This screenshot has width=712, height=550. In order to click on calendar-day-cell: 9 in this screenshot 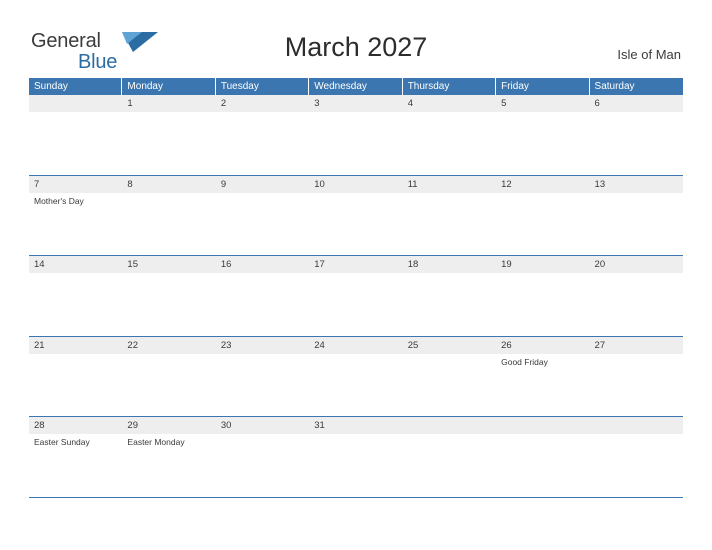, I will do `click(262, 215)`.